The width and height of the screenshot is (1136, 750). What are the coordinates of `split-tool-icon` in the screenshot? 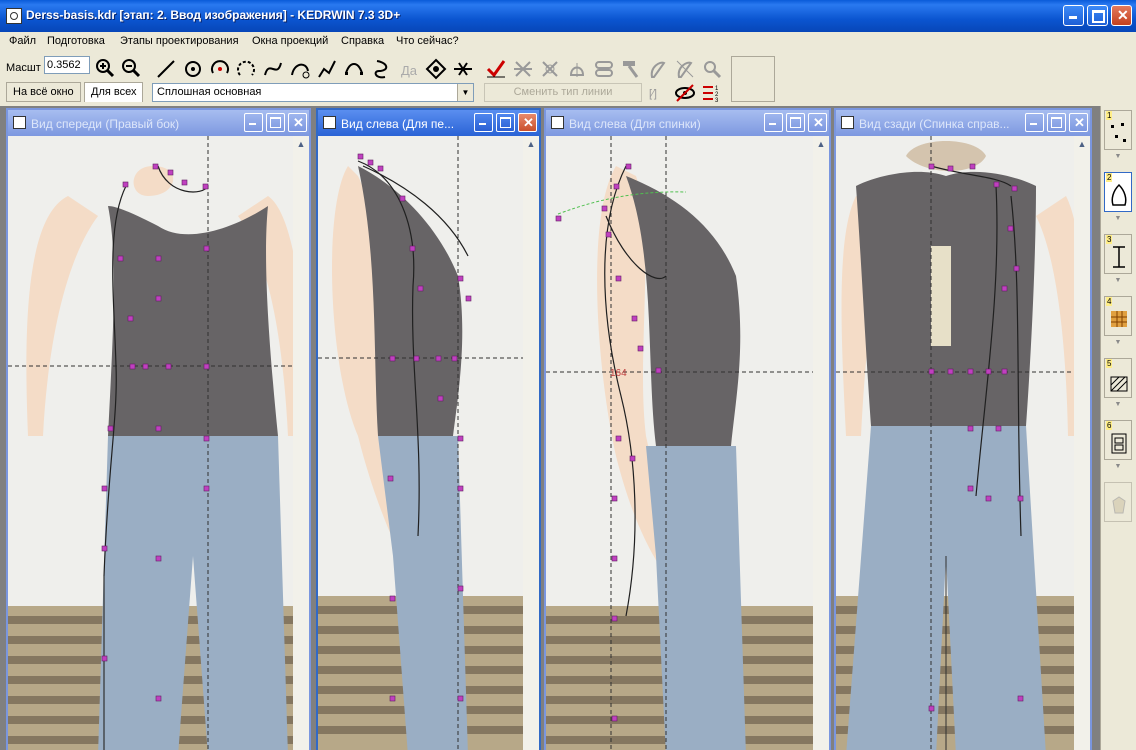 It's located at (463, 69).